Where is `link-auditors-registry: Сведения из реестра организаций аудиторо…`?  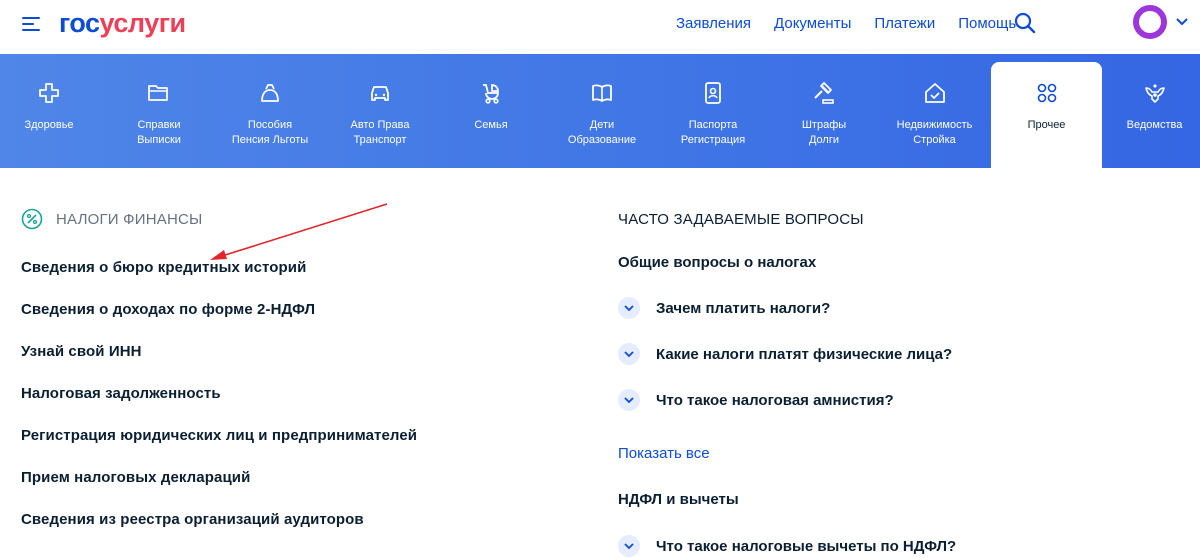
link-auditors-registry: Сведения из реестра организаций аудиторо… is located at coordinates (219, 532).